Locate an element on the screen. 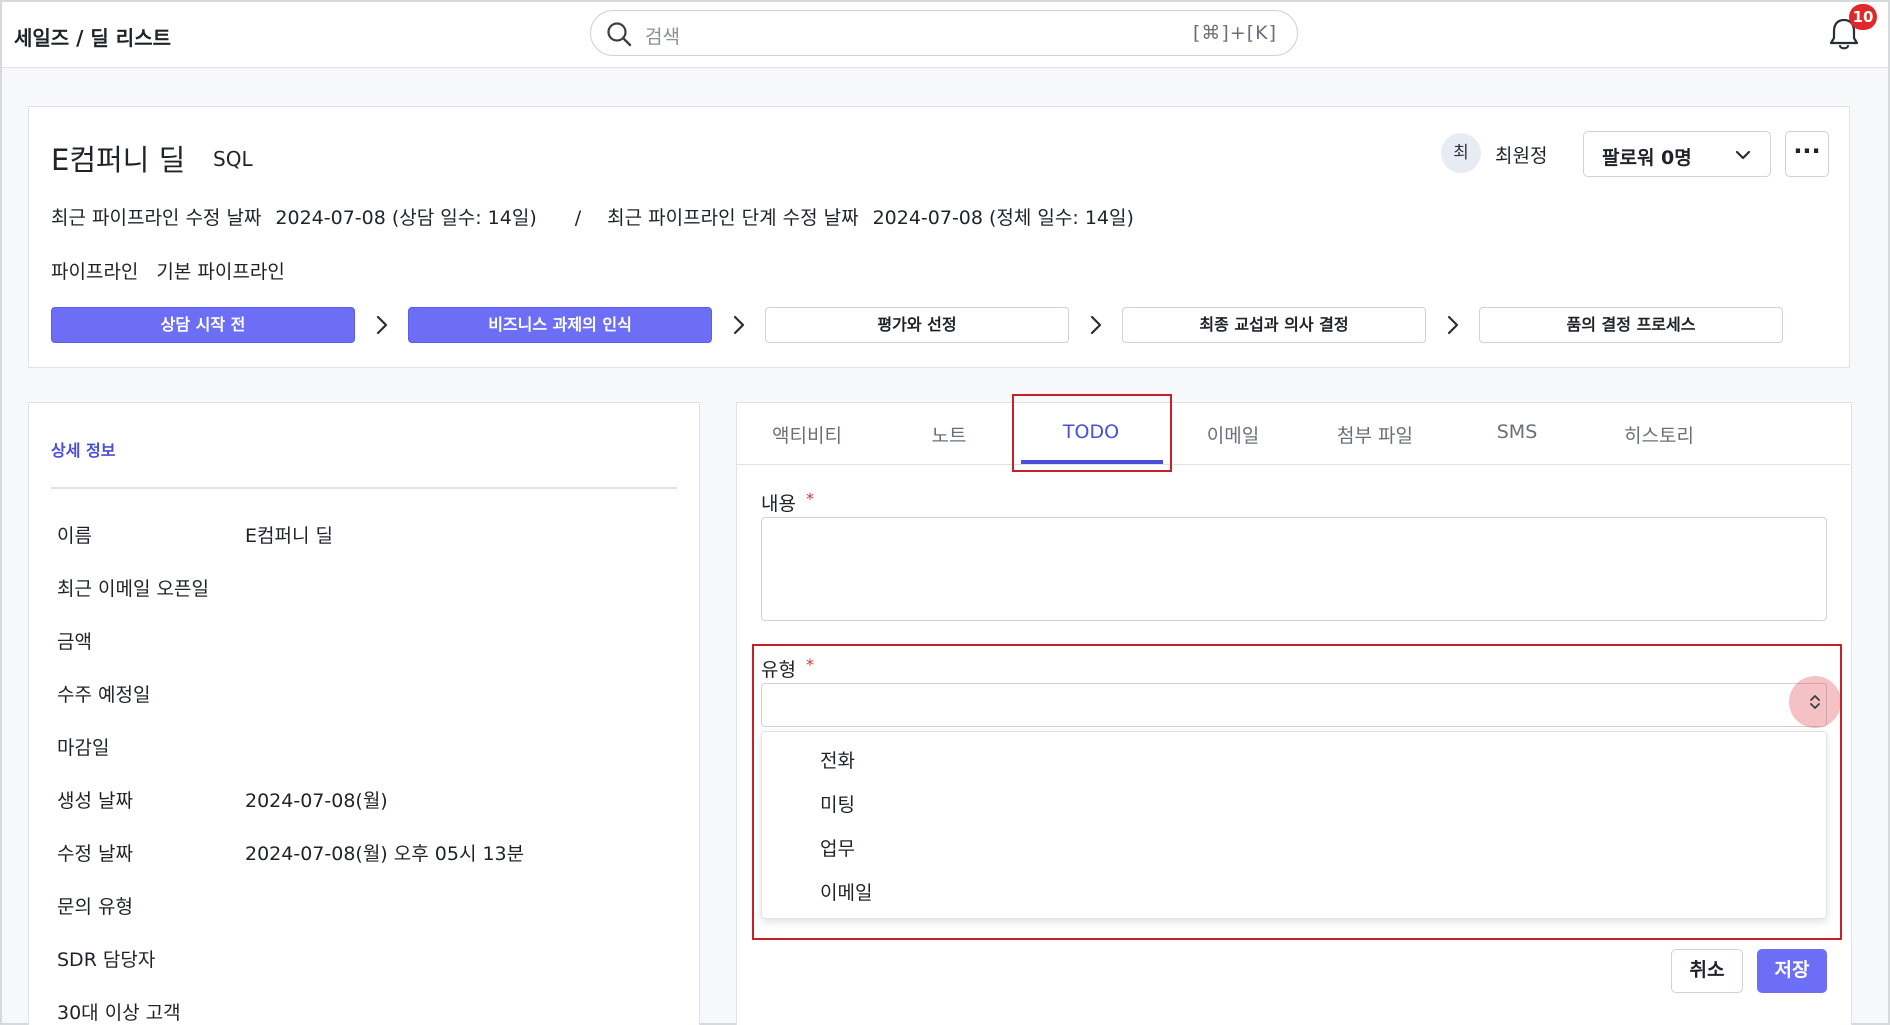 This screenshot has height=1025, width=1890. content-textarea is located at coordinates (1294, 569).